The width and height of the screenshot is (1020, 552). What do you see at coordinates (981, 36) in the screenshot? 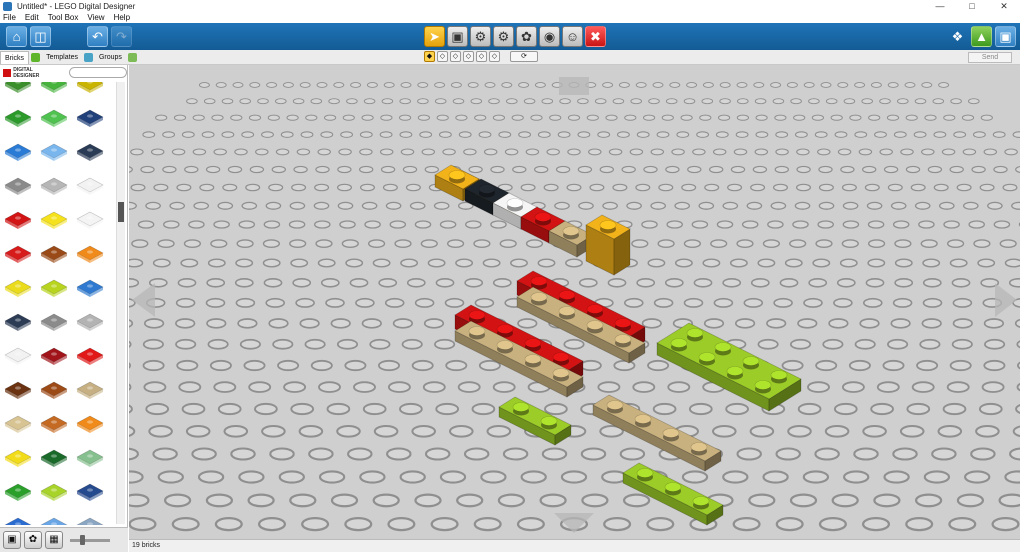
I see `view-mode-icon: ▲` at bounding box center [981, 36].